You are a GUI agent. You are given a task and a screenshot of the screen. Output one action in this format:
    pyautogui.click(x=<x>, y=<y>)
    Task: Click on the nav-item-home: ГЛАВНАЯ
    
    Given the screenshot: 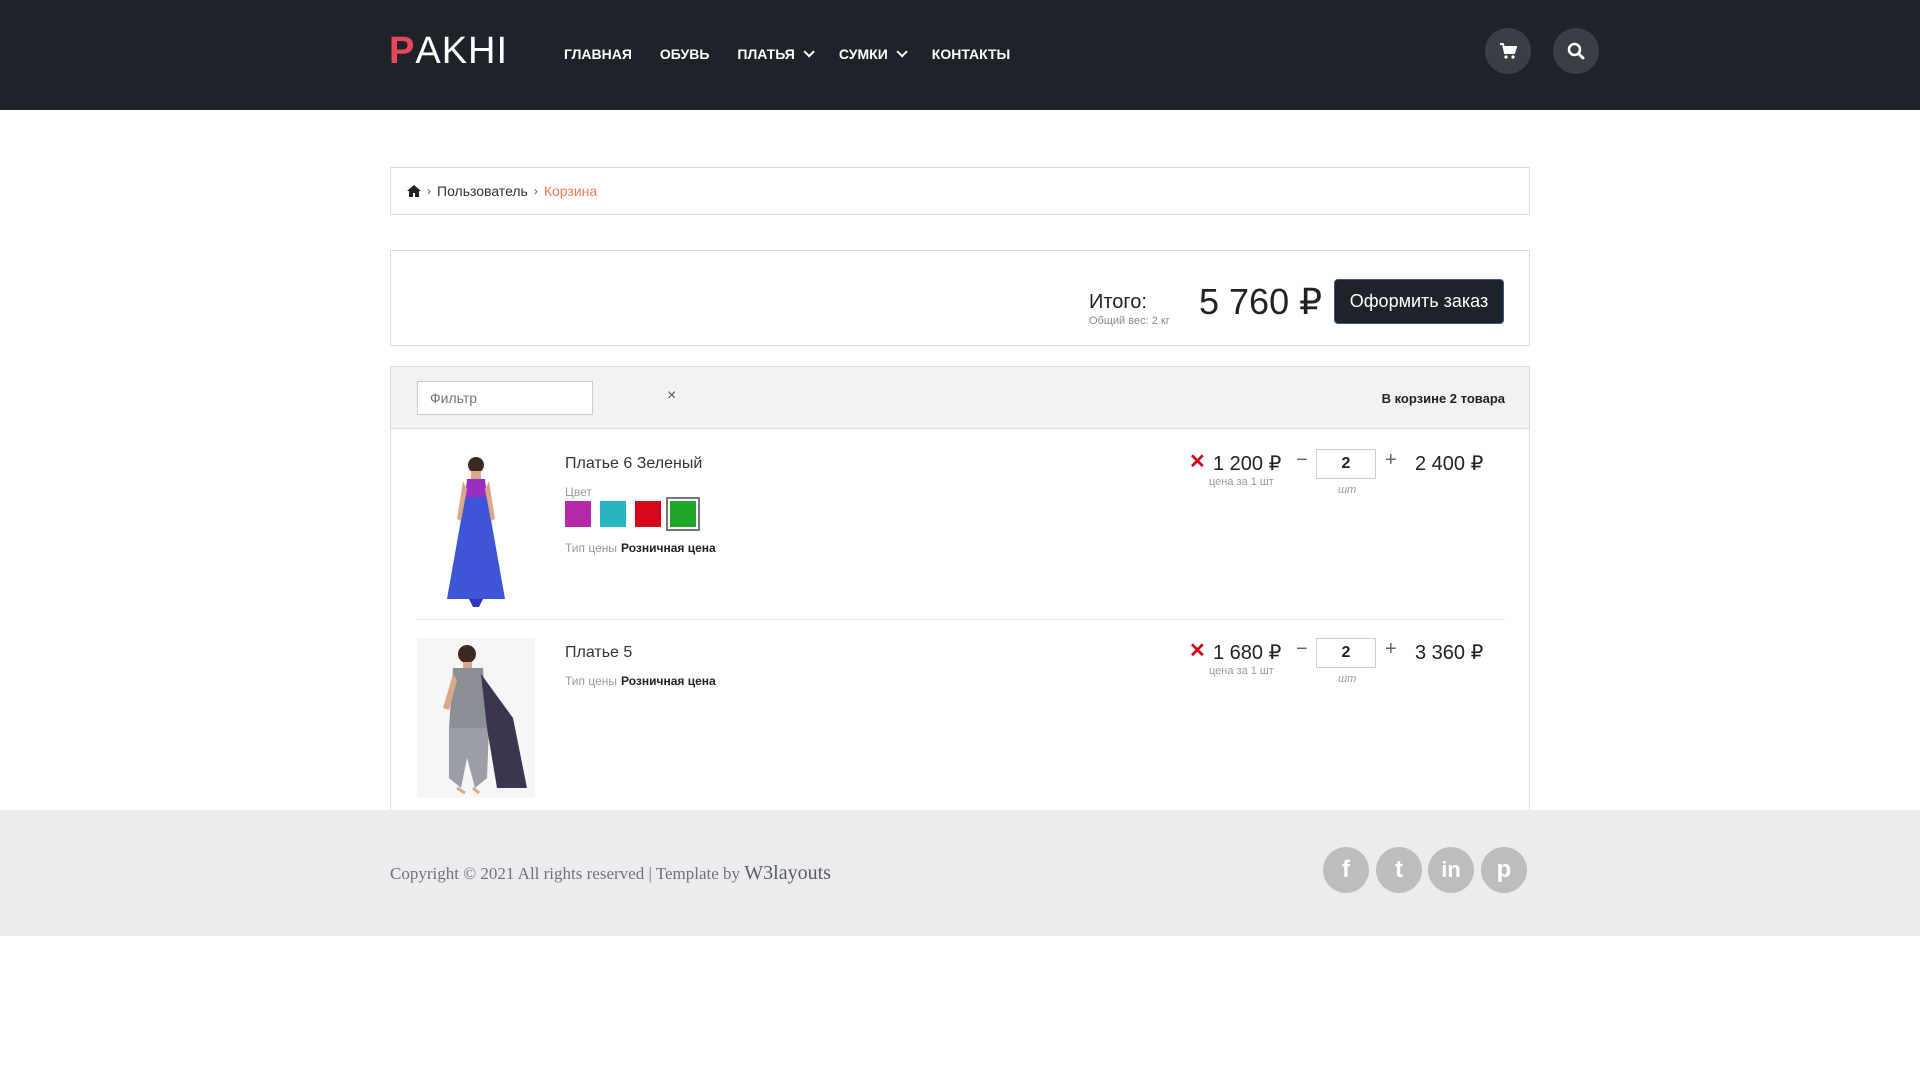 What is the action you would take?
    pyautogui.click(x=598, y=54)
    